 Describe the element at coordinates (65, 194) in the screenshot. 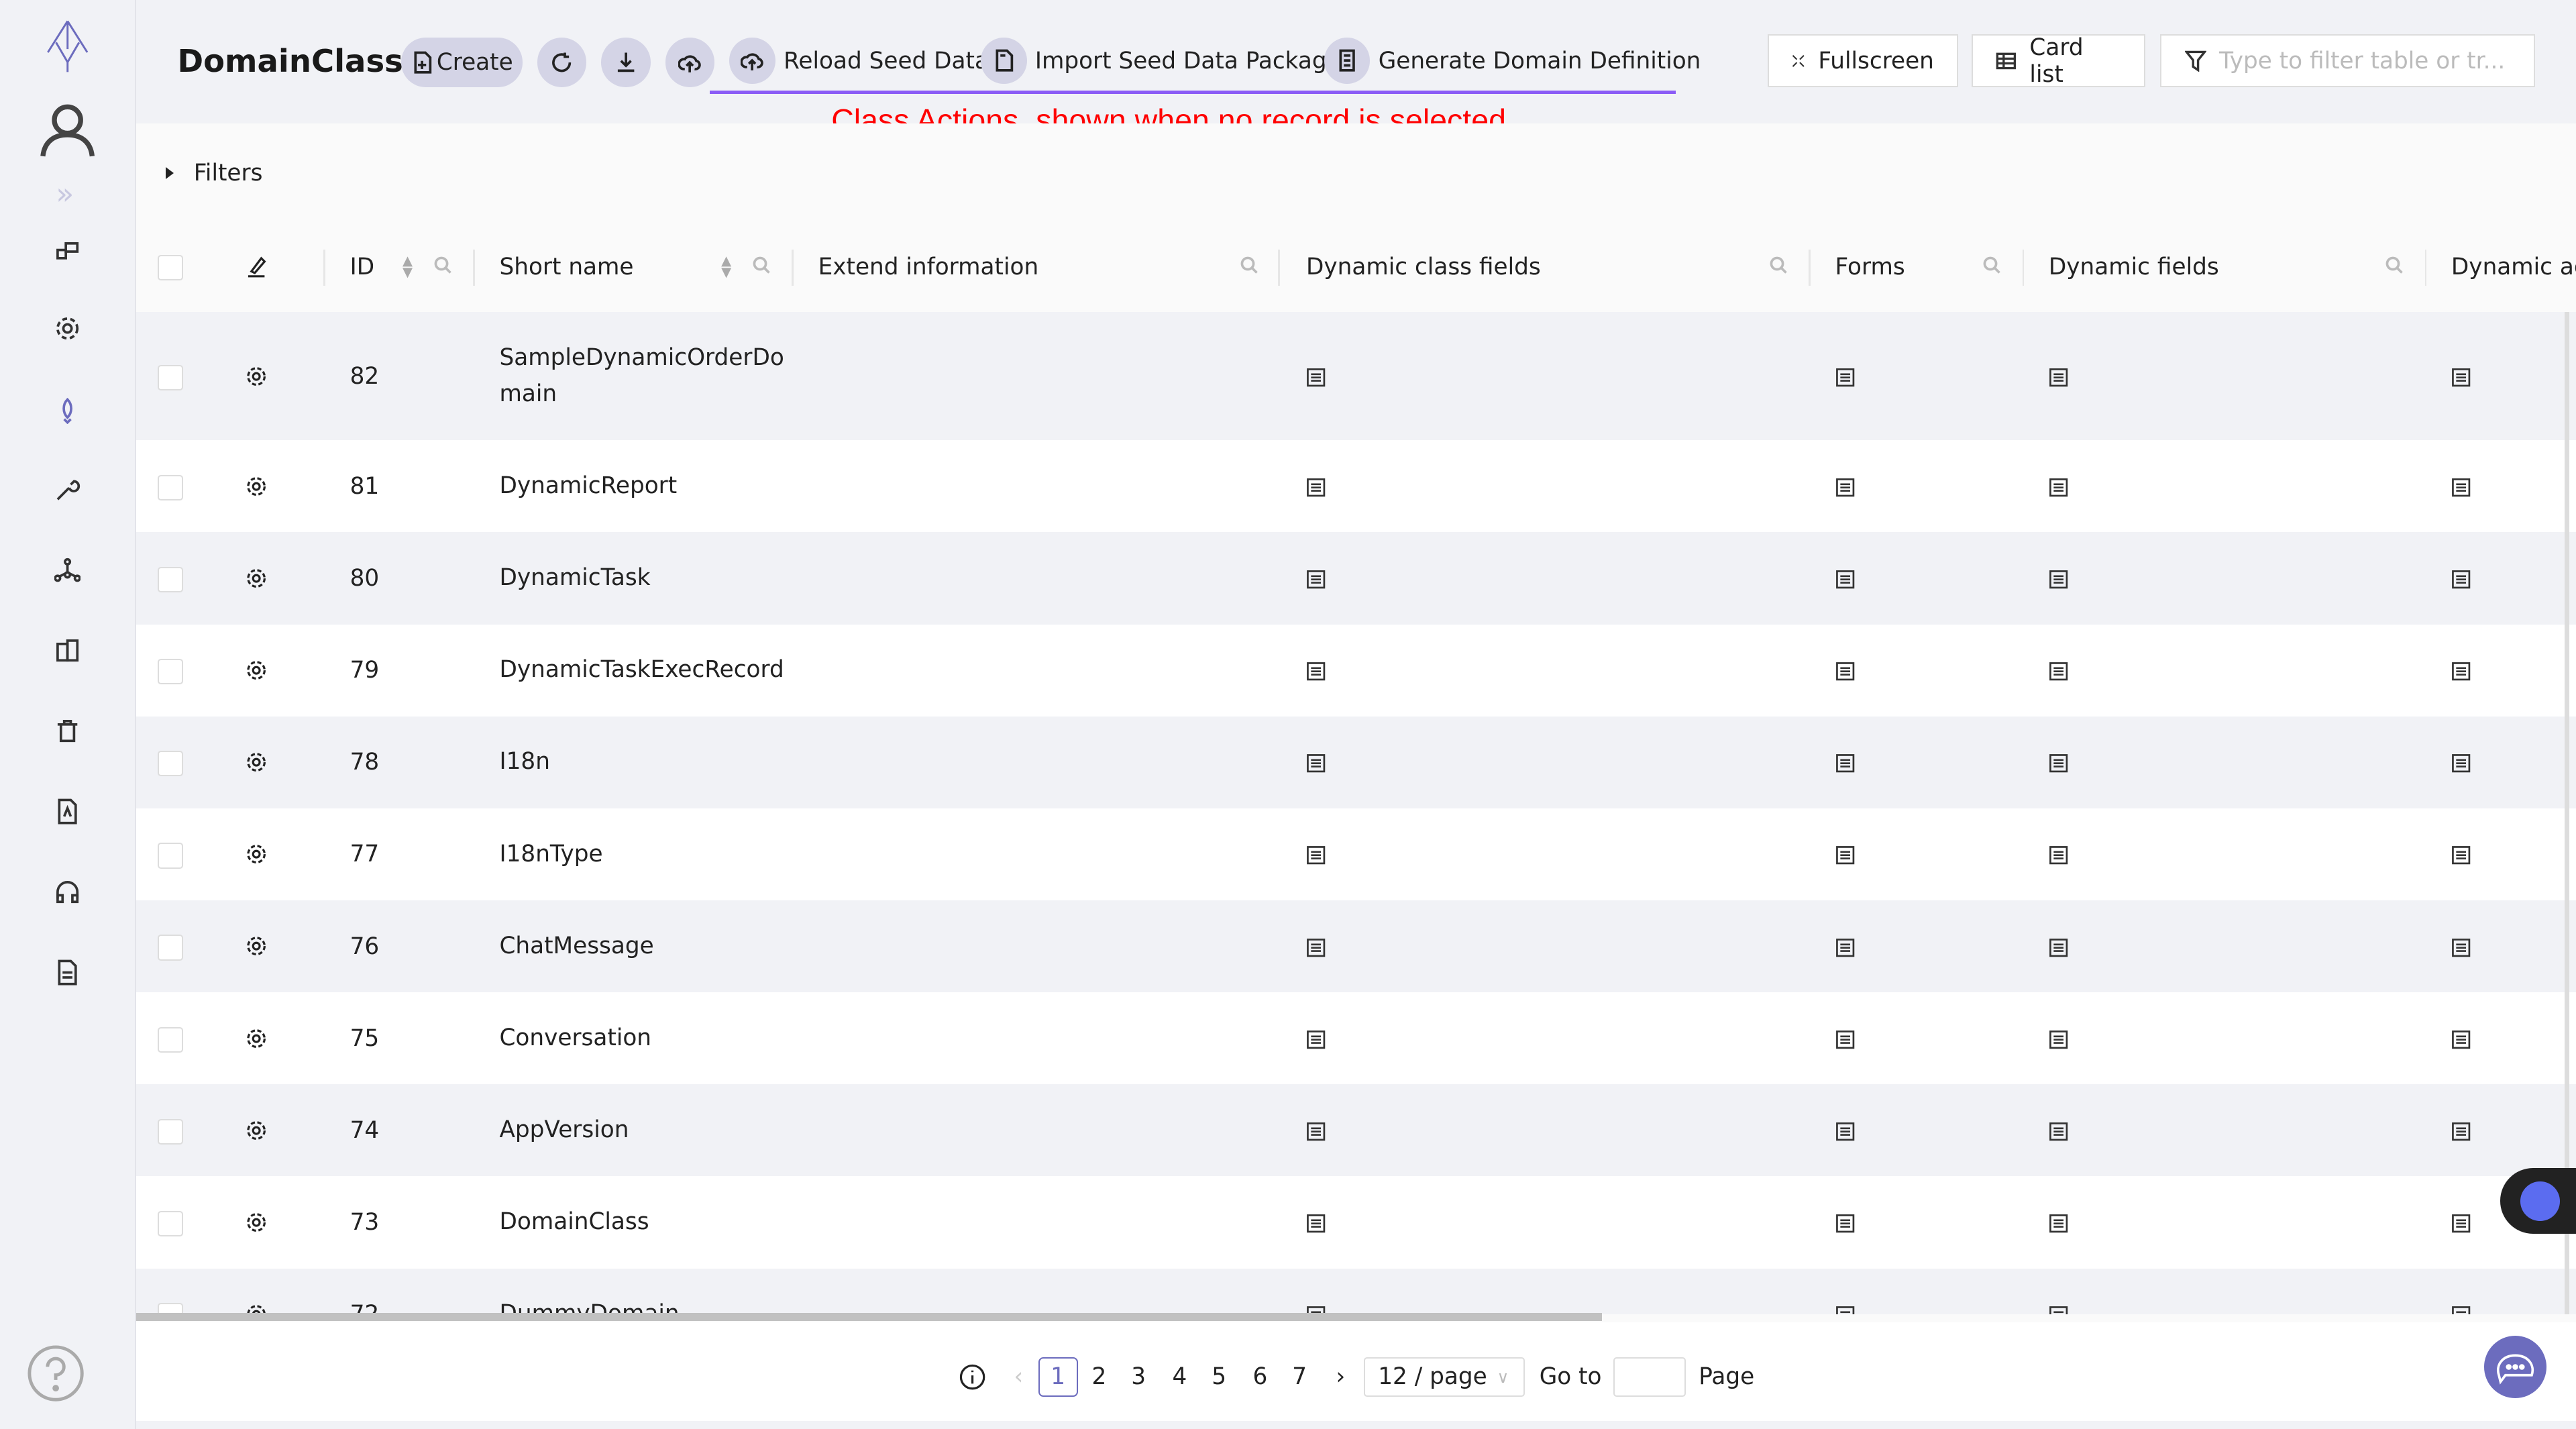

I see `expand-sidebar-icon: »` at that location.